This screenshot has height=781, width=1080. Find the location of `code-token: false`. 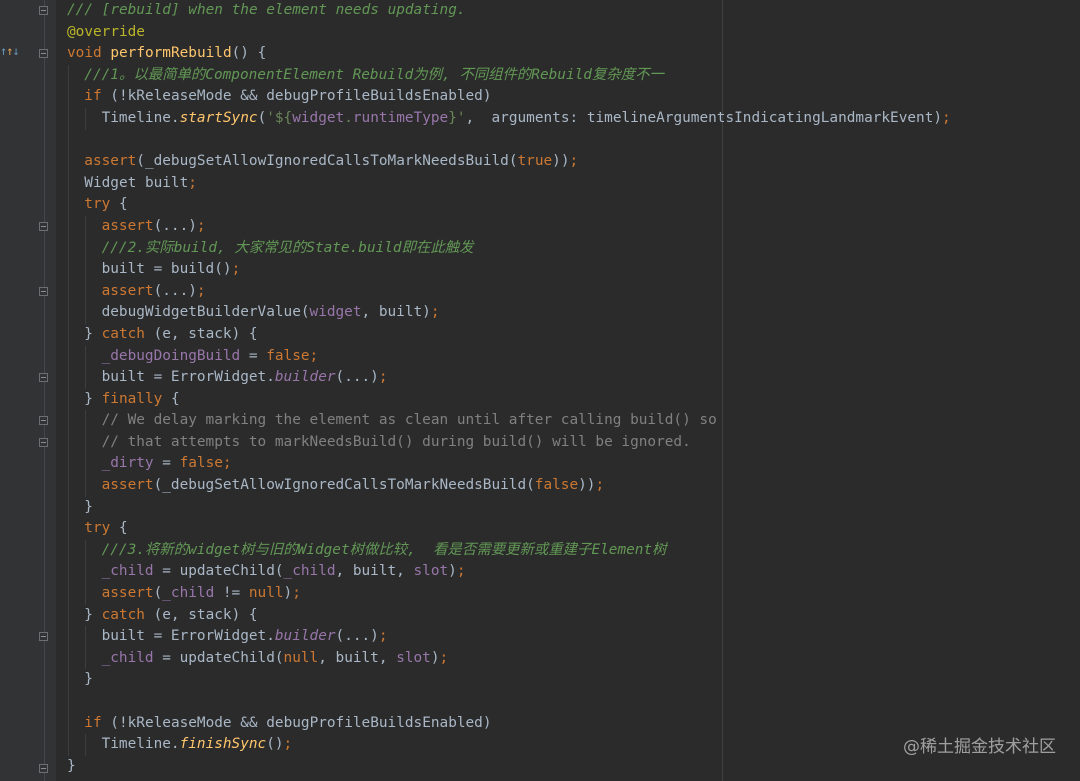

code-token: false is located at coordinates (288, 355).